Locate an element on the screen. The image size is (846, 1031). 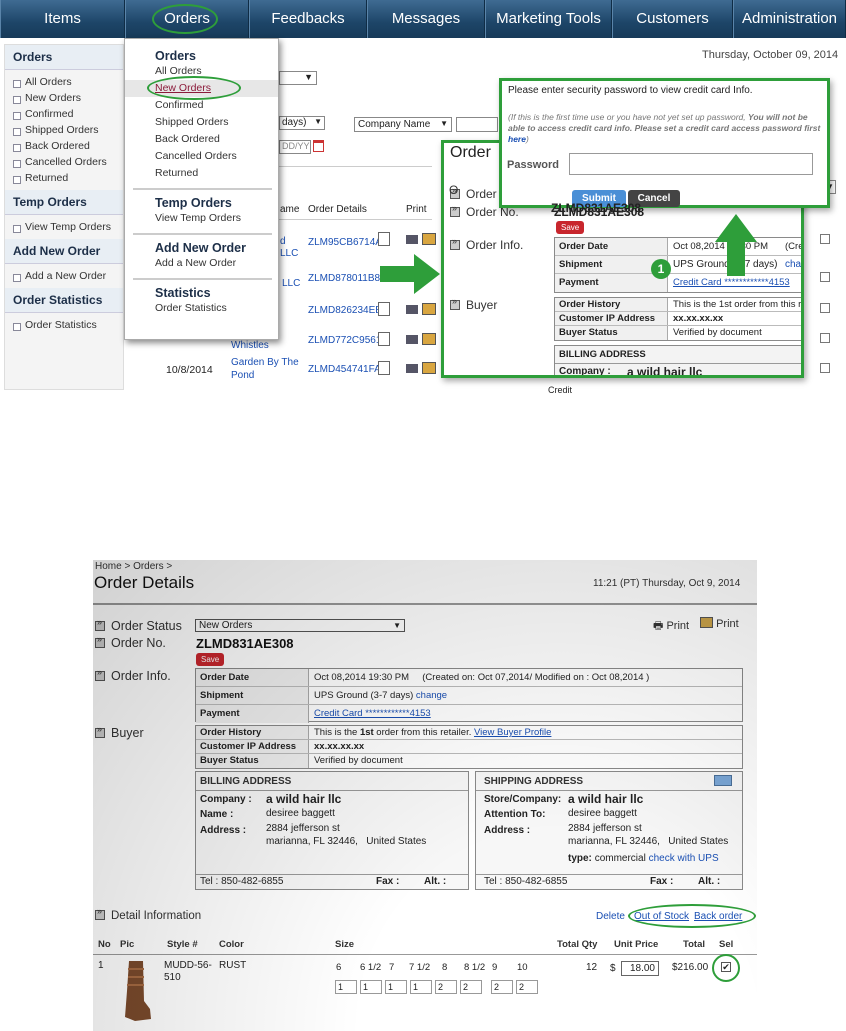
row-order-no: ZLMD878011B8 is located at coordinates (344, 278).